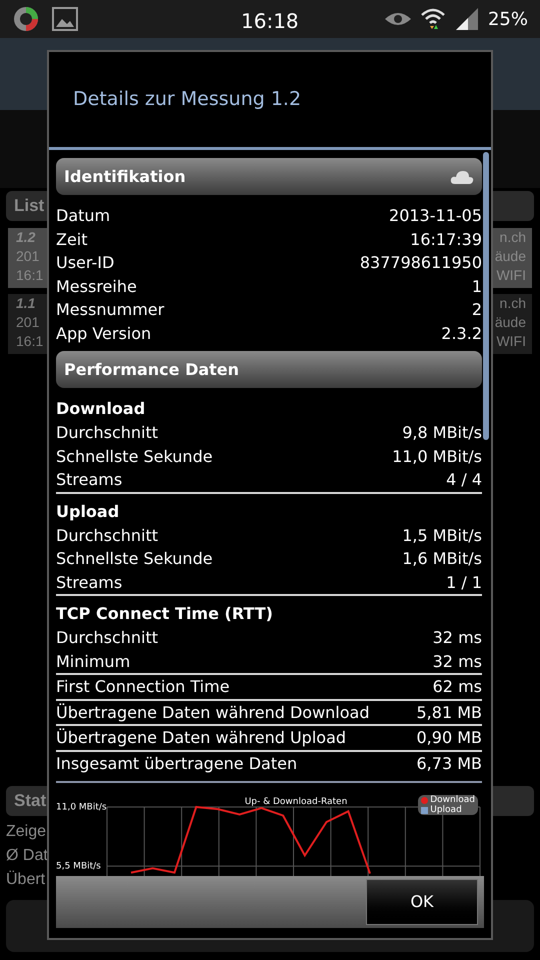 The width and height of the screenshot is (540, 960). What do you see at coordinates (449, 713) in the screenshot?
I see `field-value: 5,81 MB` at bounding box center [449, 713].